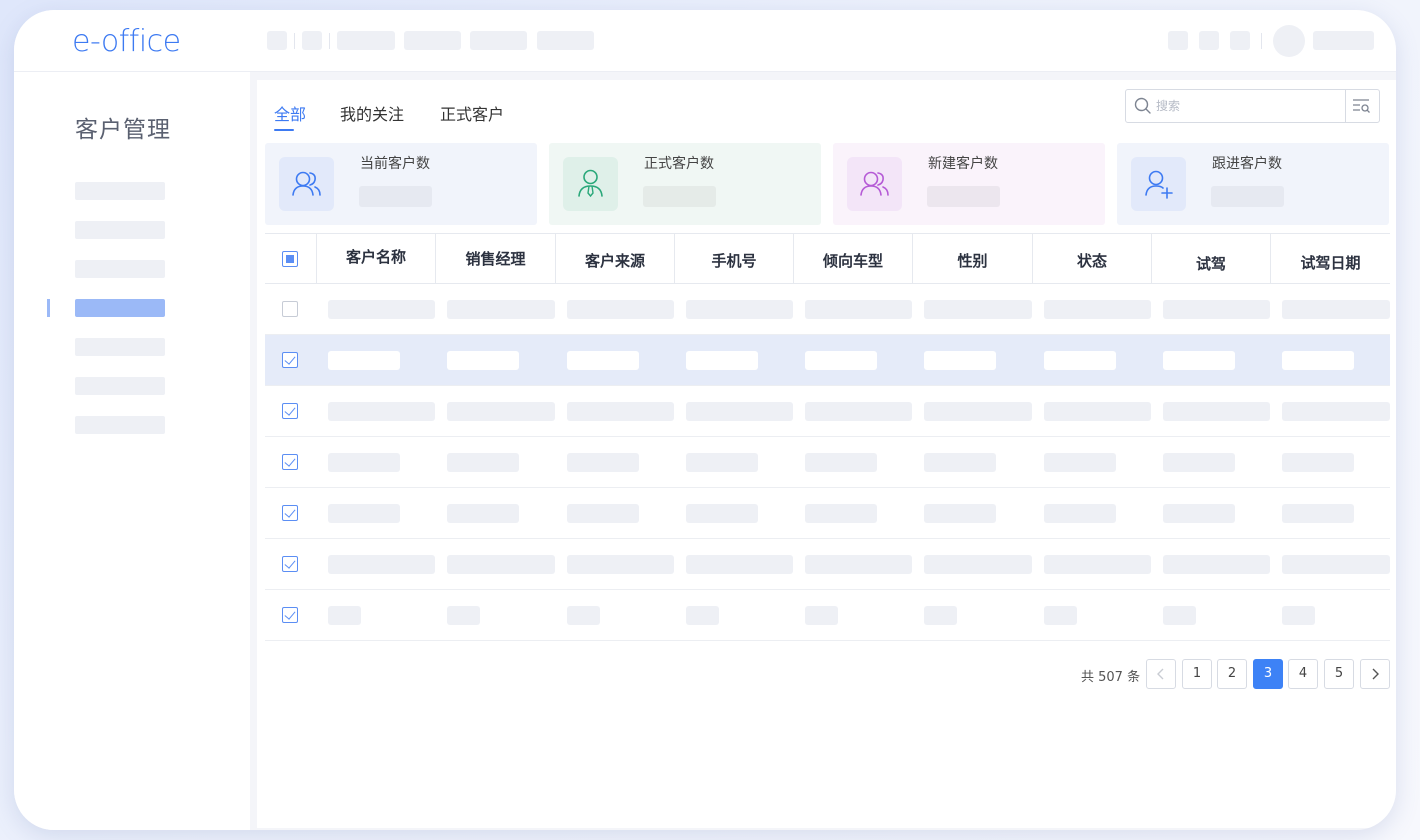 The image size is (1420, 840). I want to click on column-header: 客户名称, so click(375, 258).